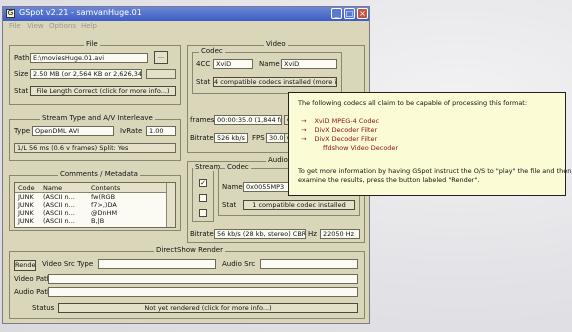 This screenshot has width=572, height=332. I want to click on audio-name-label: Name, so click(232, 187).